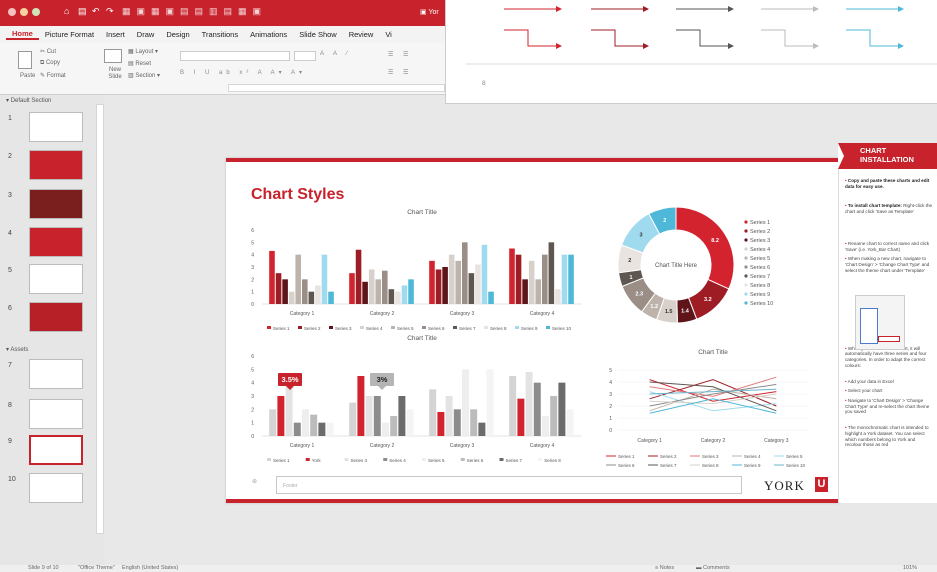  What do you see at coordinates (562, 328) in the screenshot?
I see `legend-label: Series 10` at bounding box center [562, 328].